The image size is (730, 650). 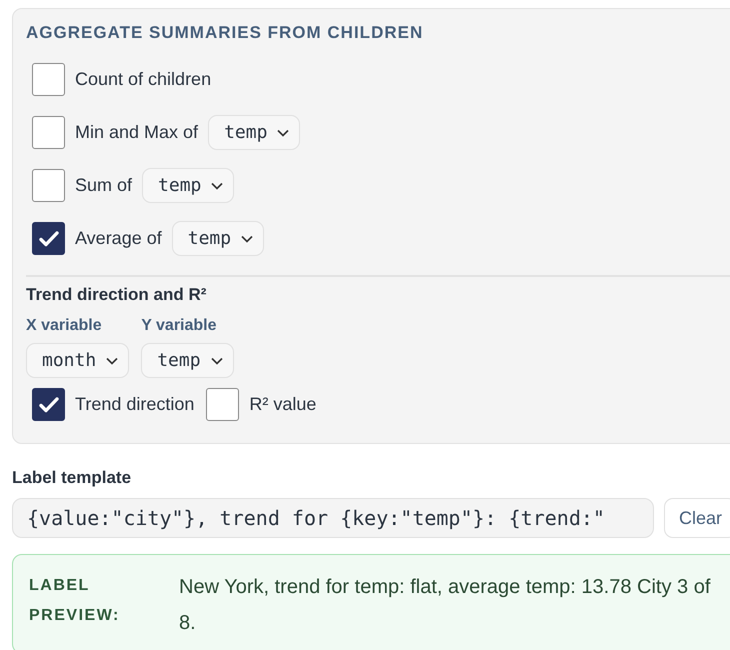 What do you see at coordinates (445, 605) in the screenshot?
I see `preview-text: New York, trend for temp: flat, average temp: 13.78 City 3 of 8.` at bounding box center [445, 605].